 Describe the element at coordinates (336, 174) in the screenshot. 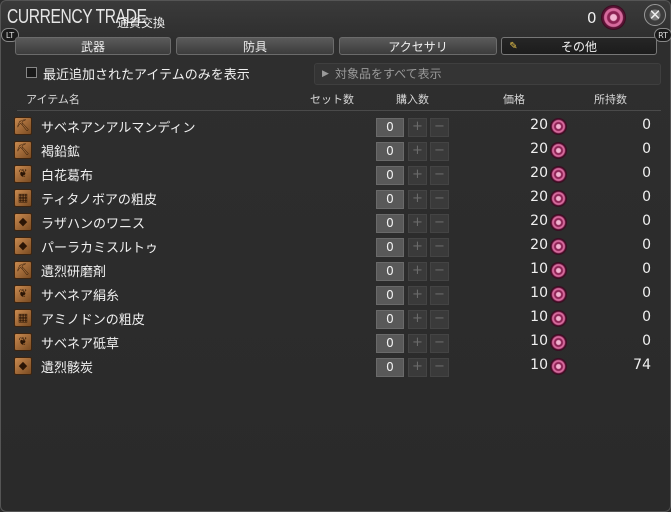

I see `table-row: ❦ 白花葛布 0 + −20 0` at that location.